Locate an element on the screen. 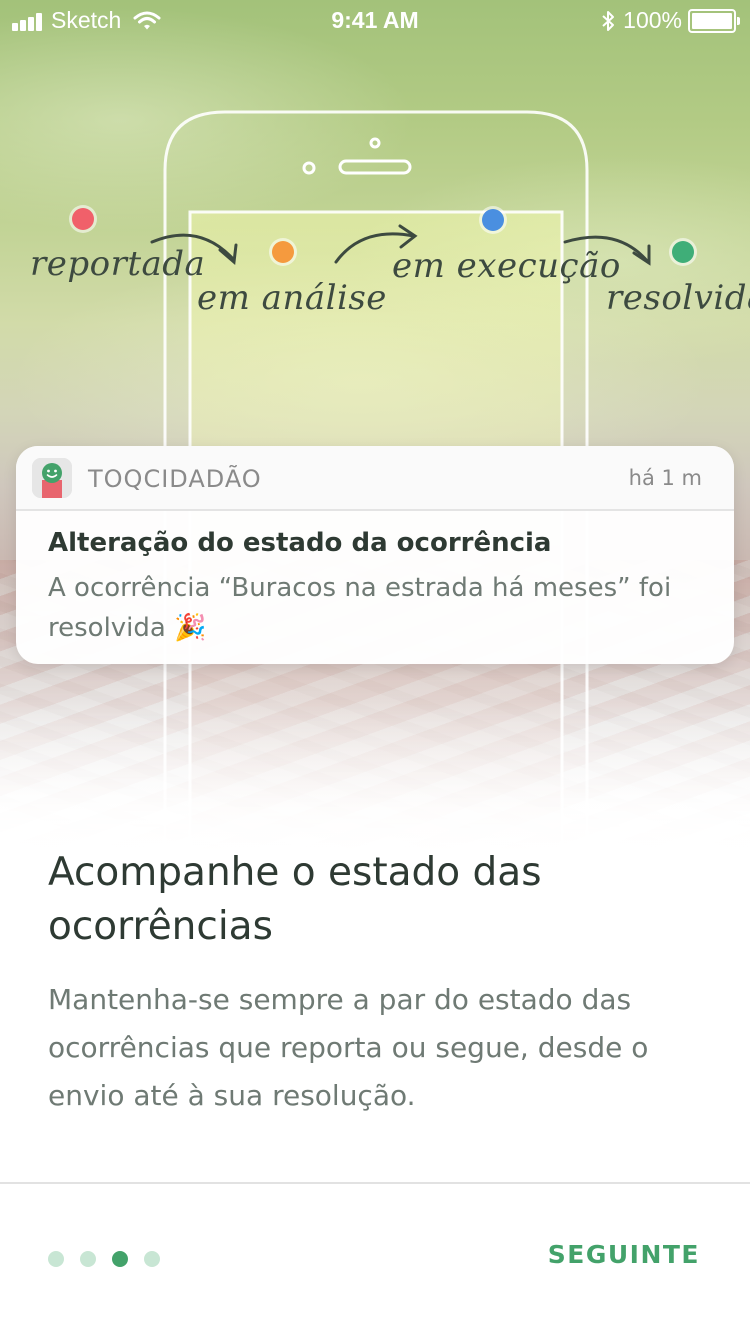 This screenshot has height=1334, width=750. app-icon is located at coordinates (52, 478).